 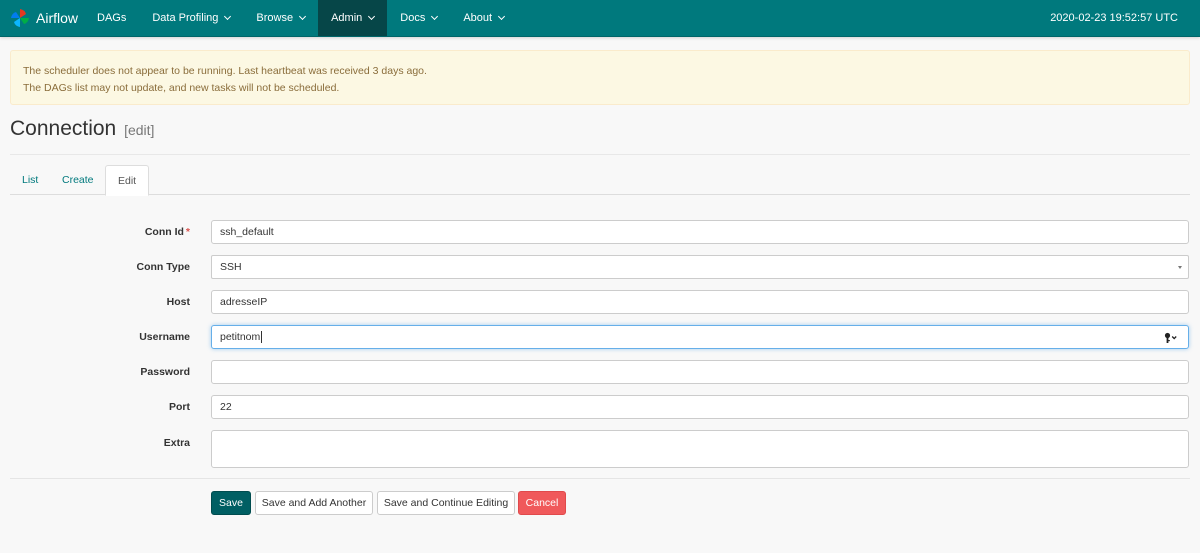 I want to click on conn-type-select: SSH, so click(x=700, y=267).